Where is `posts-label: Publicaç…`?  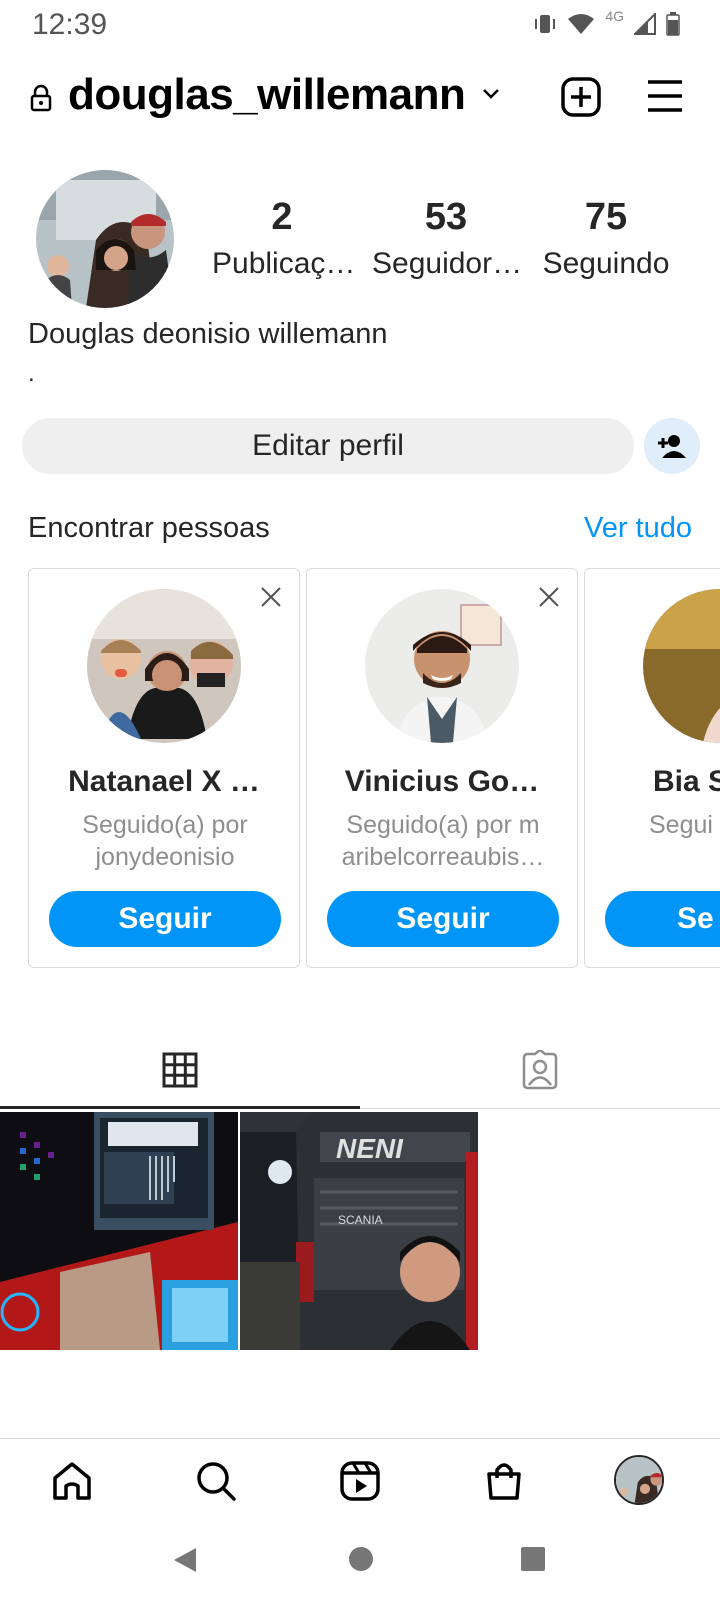 posts-label: Publicaç… is located at coordinates (284, 263).